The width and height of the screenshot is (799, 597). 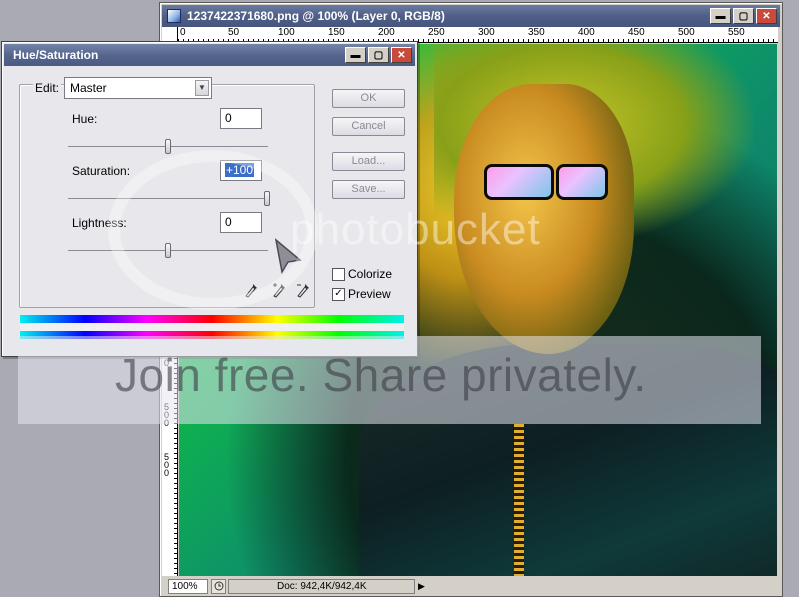 What do you see at coordinates (378, 55) in the screenshot?
I see `dialog-maximize-button: ▢` at bounding box center [378, 55].